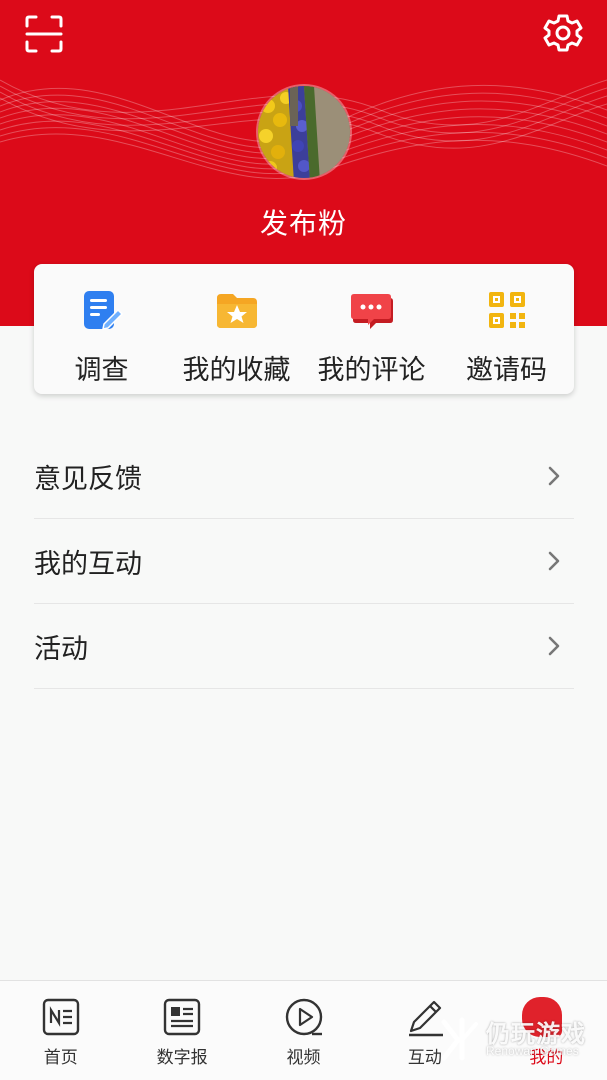 The image size is (607, 1080). I want to click on menu-item-label: 我的互动, so click(88, 564).